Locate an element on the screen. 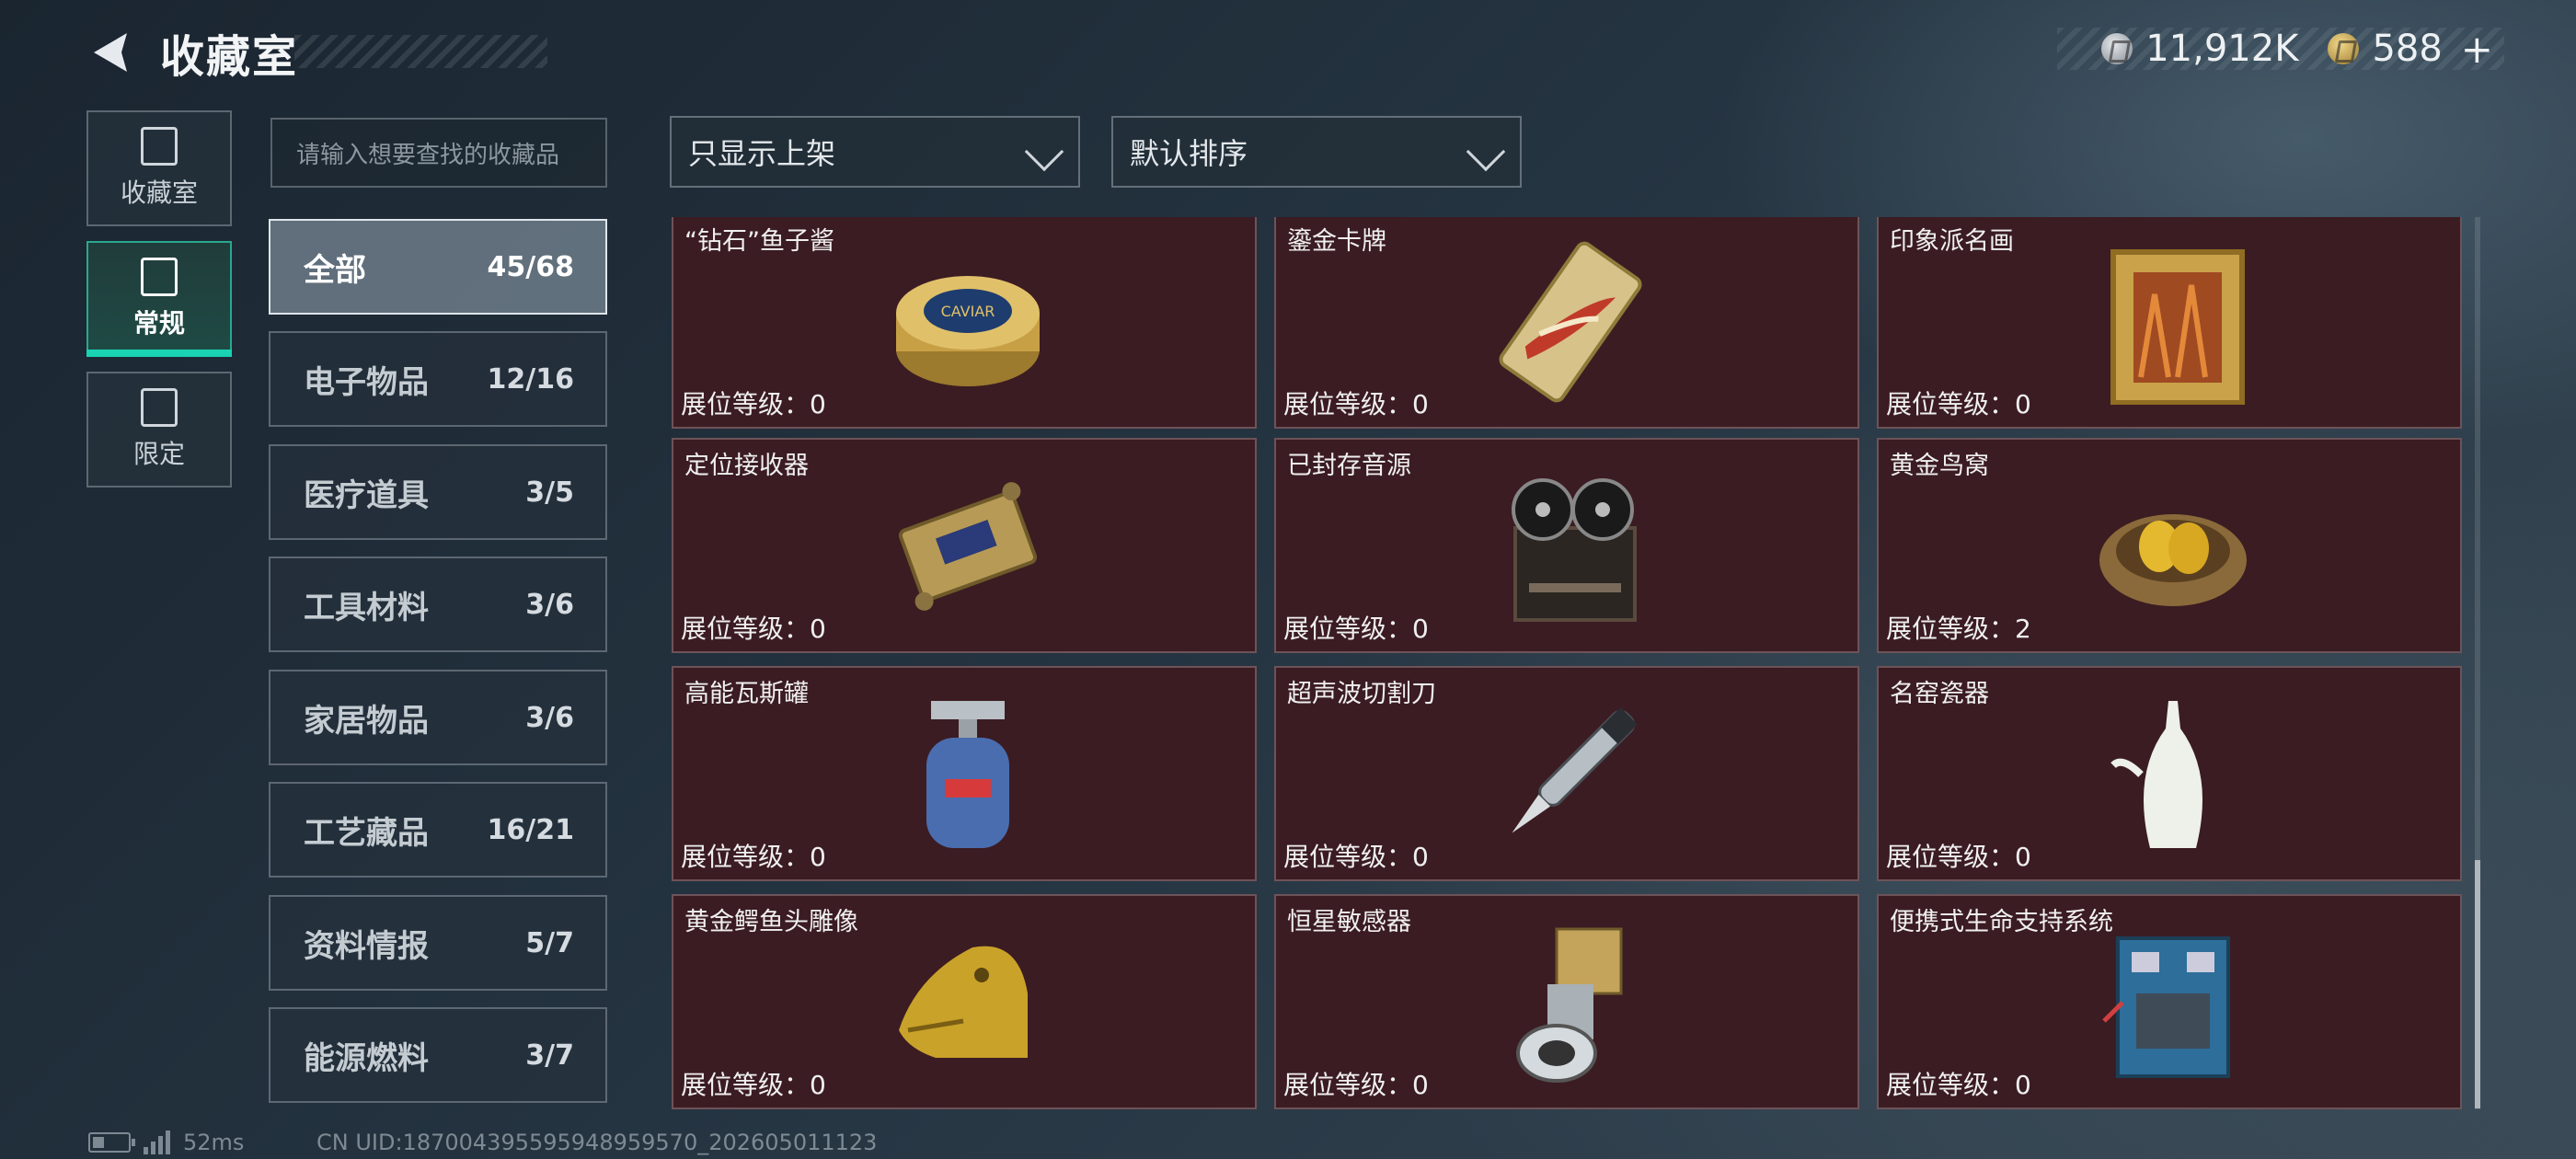 The height and width of the screenshot is (1159, 2576). category-label: 医疗道具 is located at coordinates (366, 495).